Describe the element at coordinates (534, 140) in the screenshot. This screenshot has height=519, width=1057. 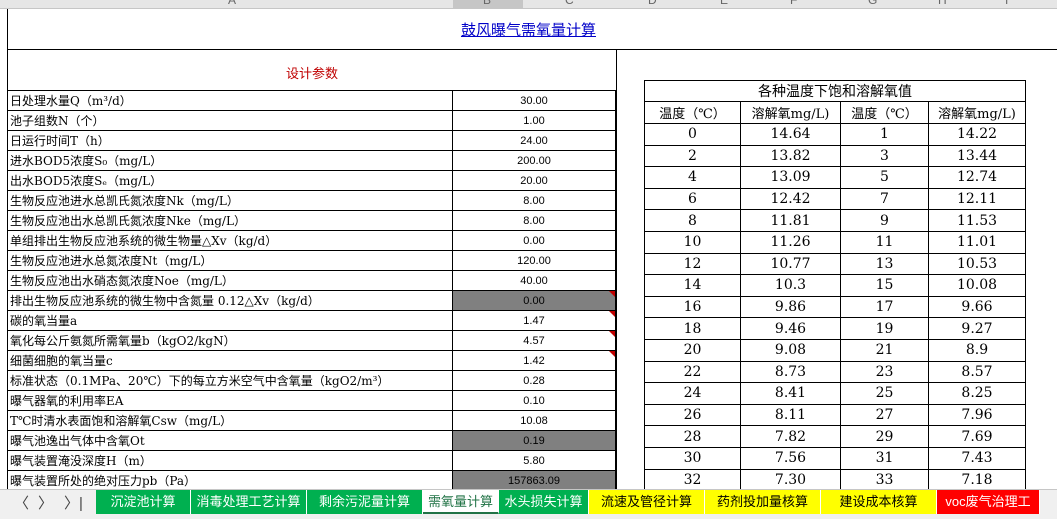
I see `param-value: 24.00` at that location.